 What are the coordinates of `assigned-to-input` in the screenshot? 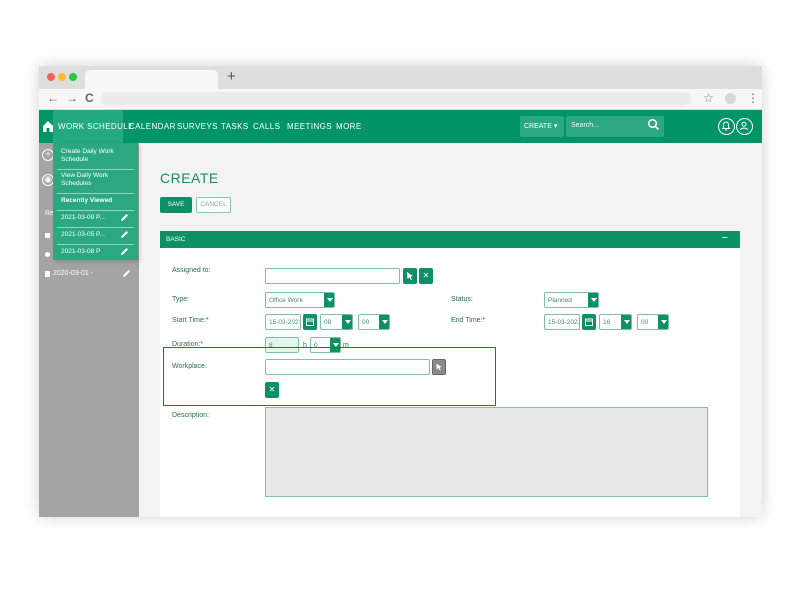 It's located at (332, 276).